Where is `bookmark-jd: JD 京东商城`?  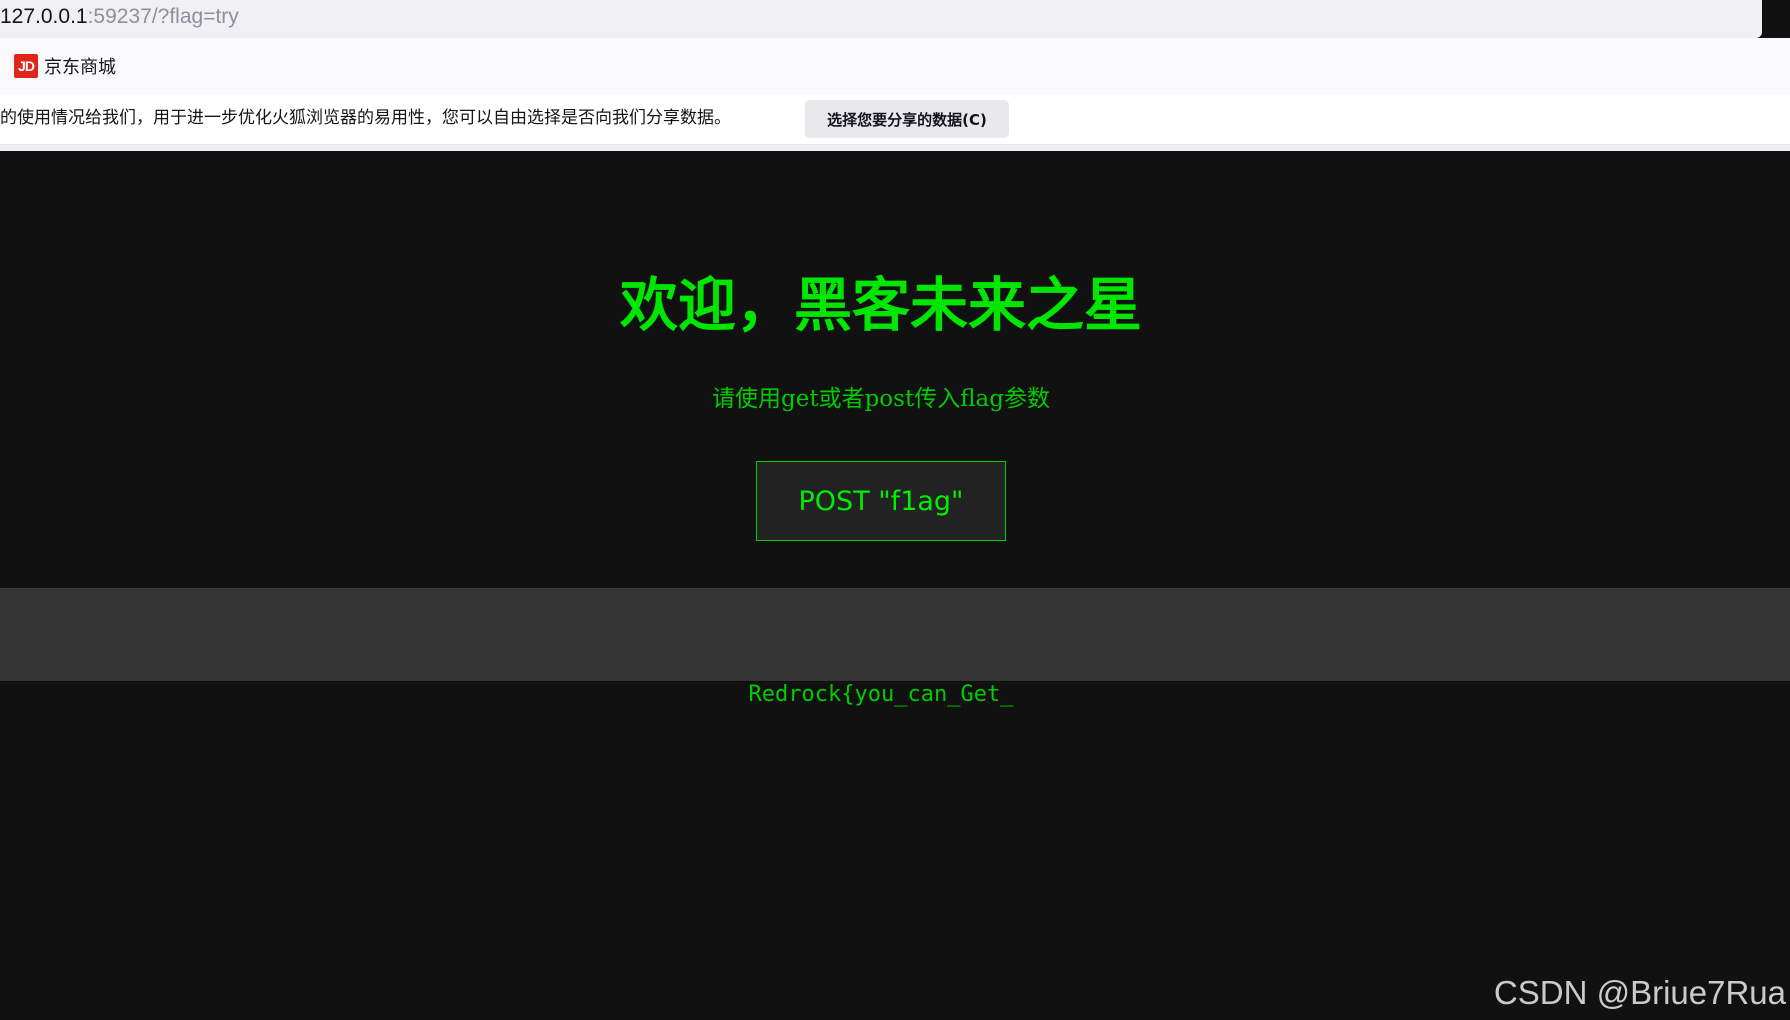
bookmark-jd: JD 京东商城 is located at coordinates (65, 66).